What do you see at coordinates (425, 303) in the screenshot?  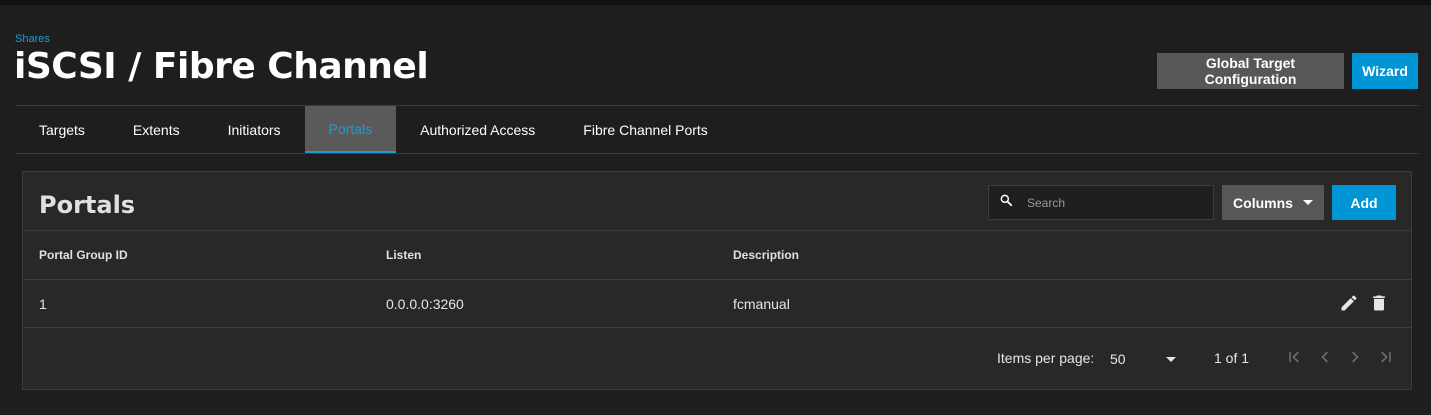 I see `cell-listen: 0.0.0.0:3260` at bounding box center [425, 303].